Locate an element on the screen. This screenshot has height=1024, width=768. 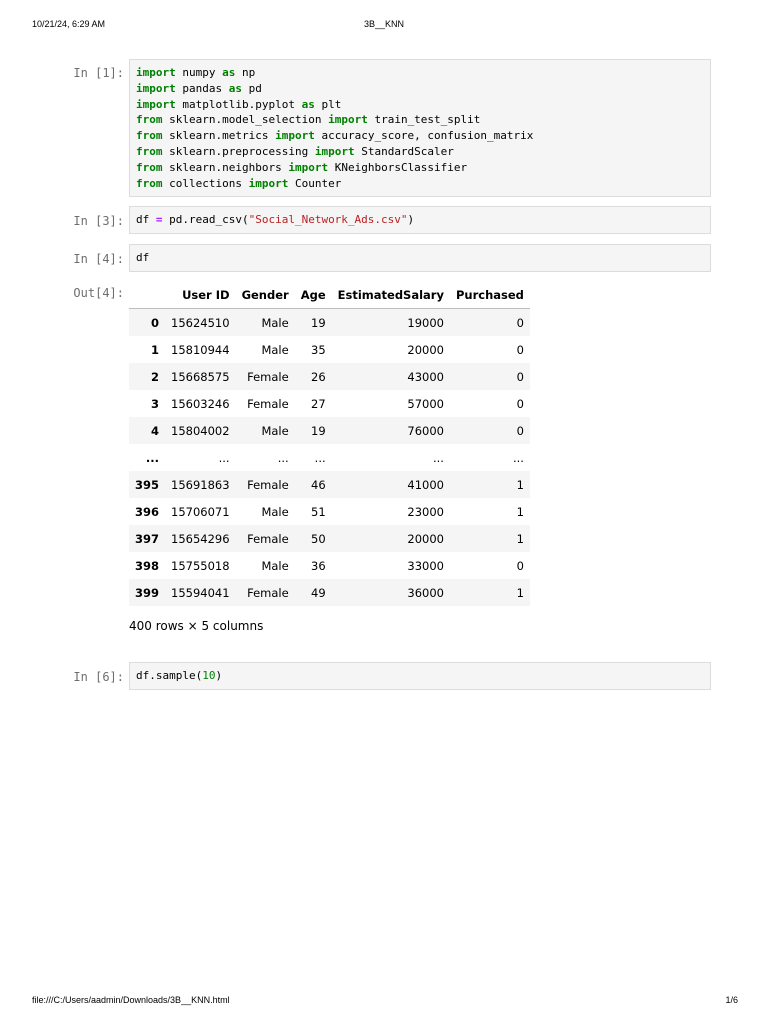
input-prompt: In [6]: is located at coordinates (98, 677).